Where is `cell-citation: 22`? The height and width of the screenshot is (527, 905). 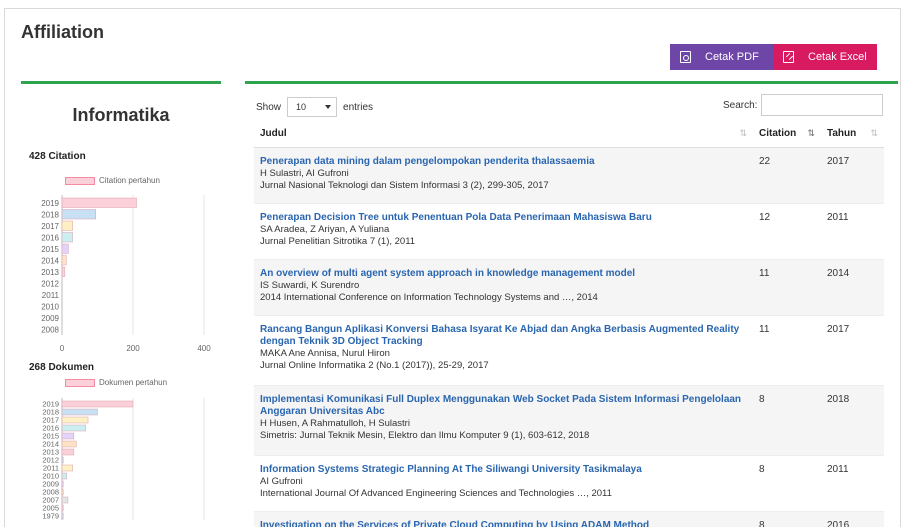
cell-citation: 22 is located at coordinates (765, 161).